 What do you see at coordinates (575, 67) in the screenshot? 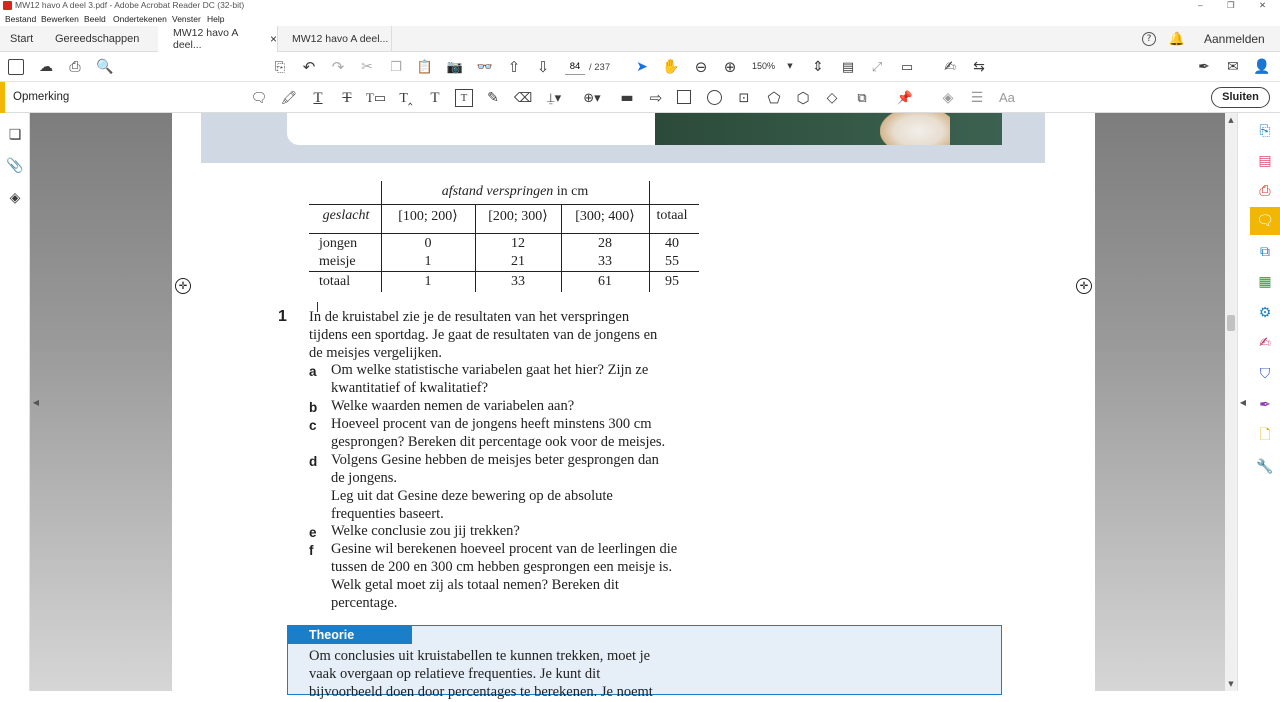
I see `page-number-input: 84` at bounding box center [575, 67].